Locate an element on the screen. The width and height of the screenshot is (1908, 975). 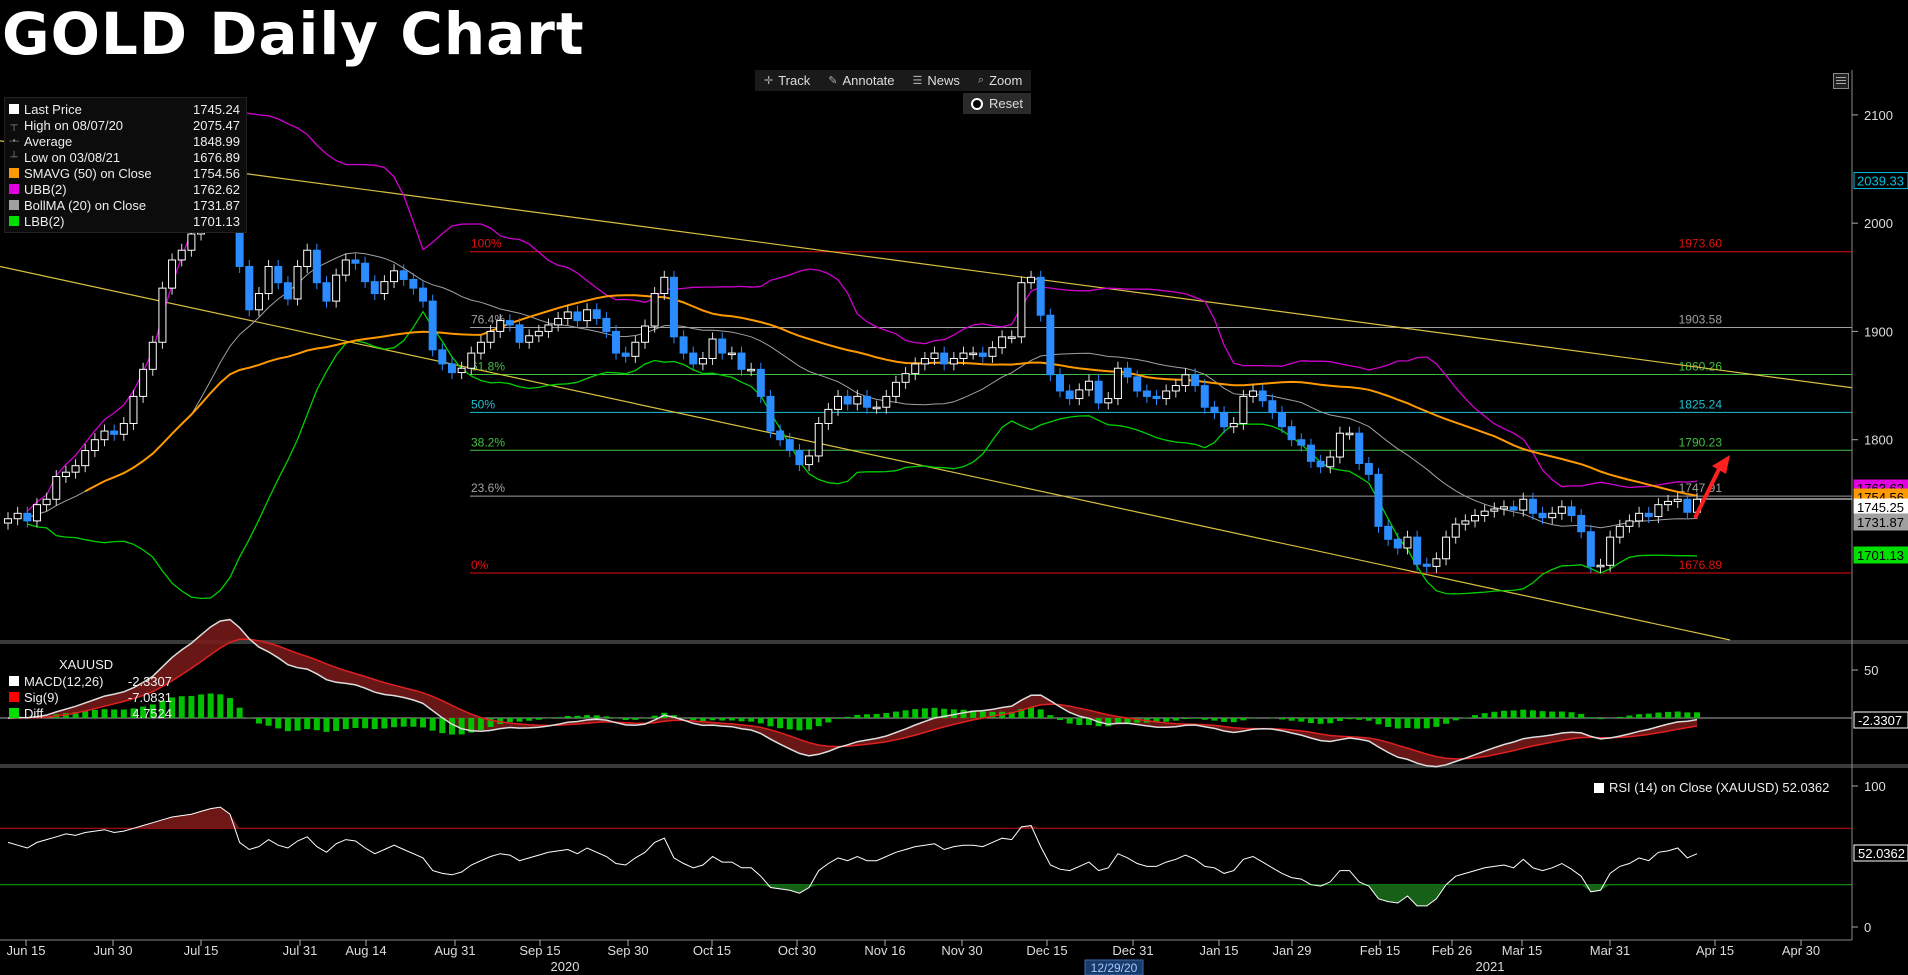
low-marker-icon: ┴ is located at coordinates (14, 157).